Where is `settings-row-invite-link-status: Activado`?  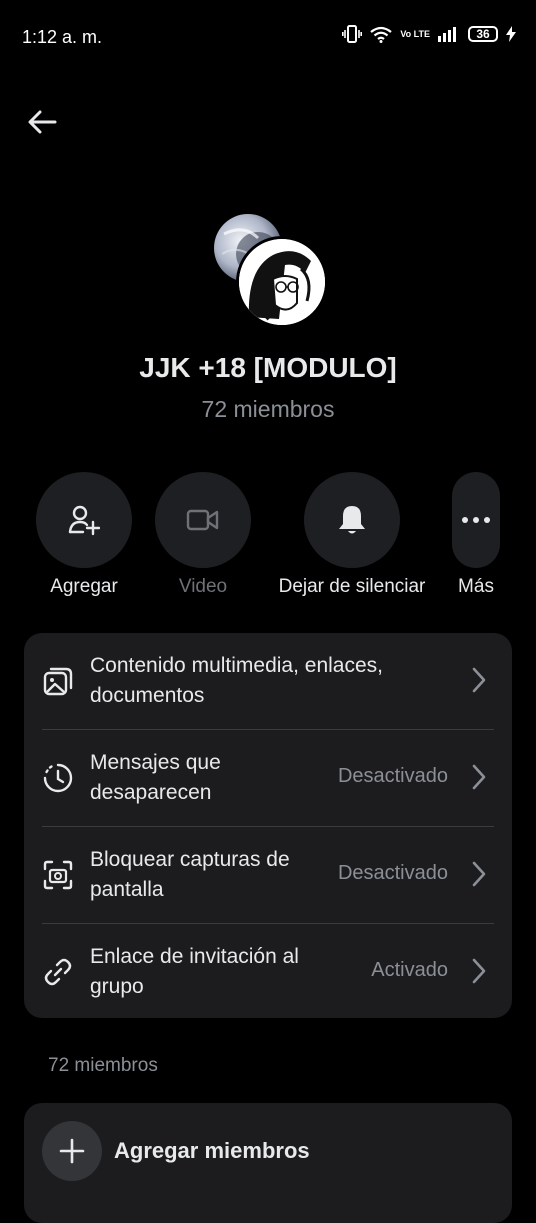
settings-row-invite-link-status: Activado is located at coordinates (409, 970).